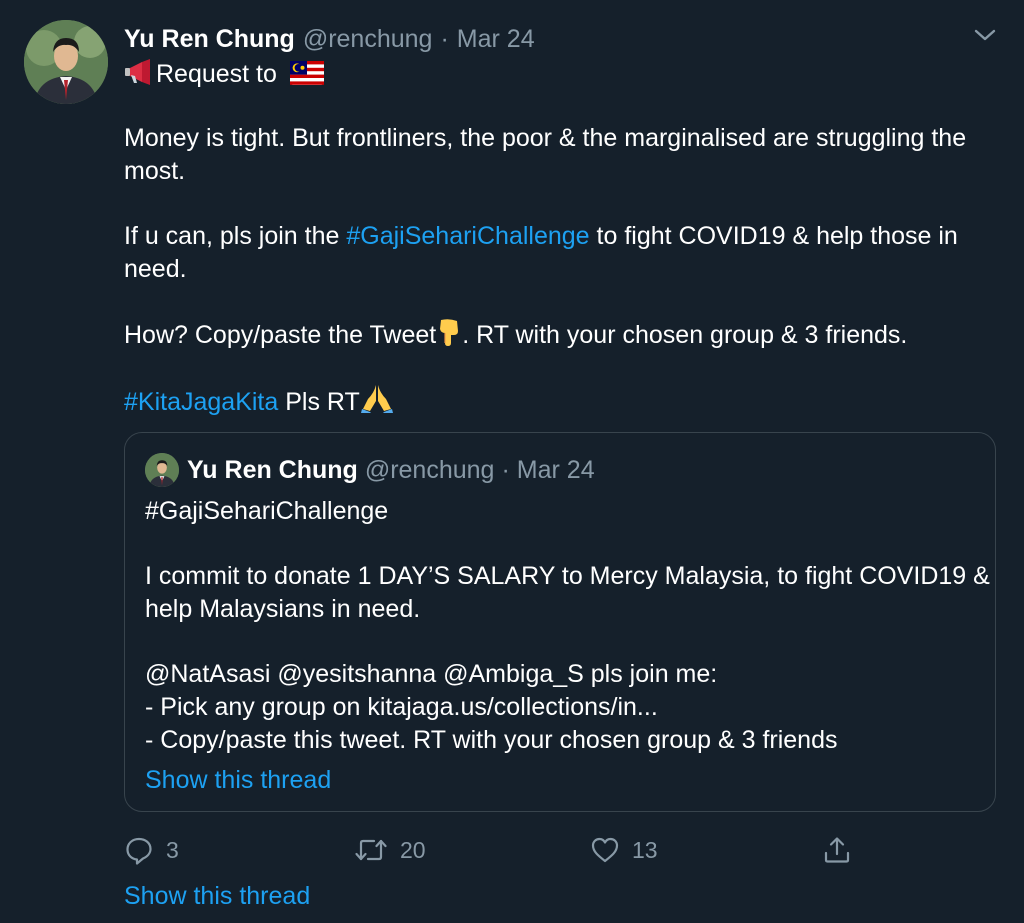  Describe the element at coordinates (413, 849) in the screenshot. I see `retweet-count: 20` at that location.